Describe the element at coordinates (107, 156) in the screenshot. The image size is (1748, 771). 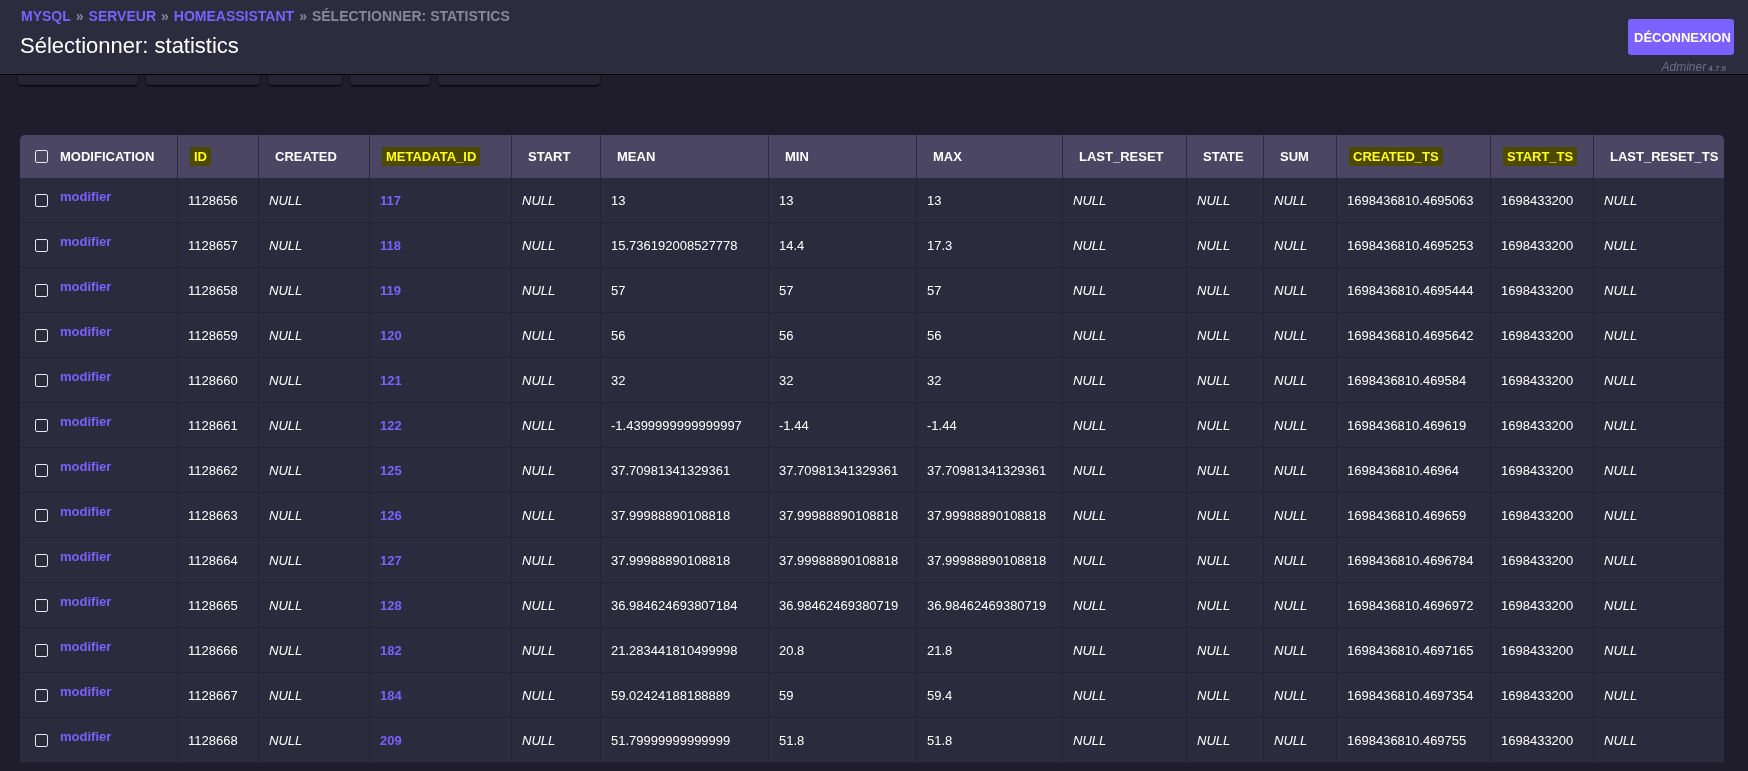
I see `column-header: MODIFICATION` at that location.